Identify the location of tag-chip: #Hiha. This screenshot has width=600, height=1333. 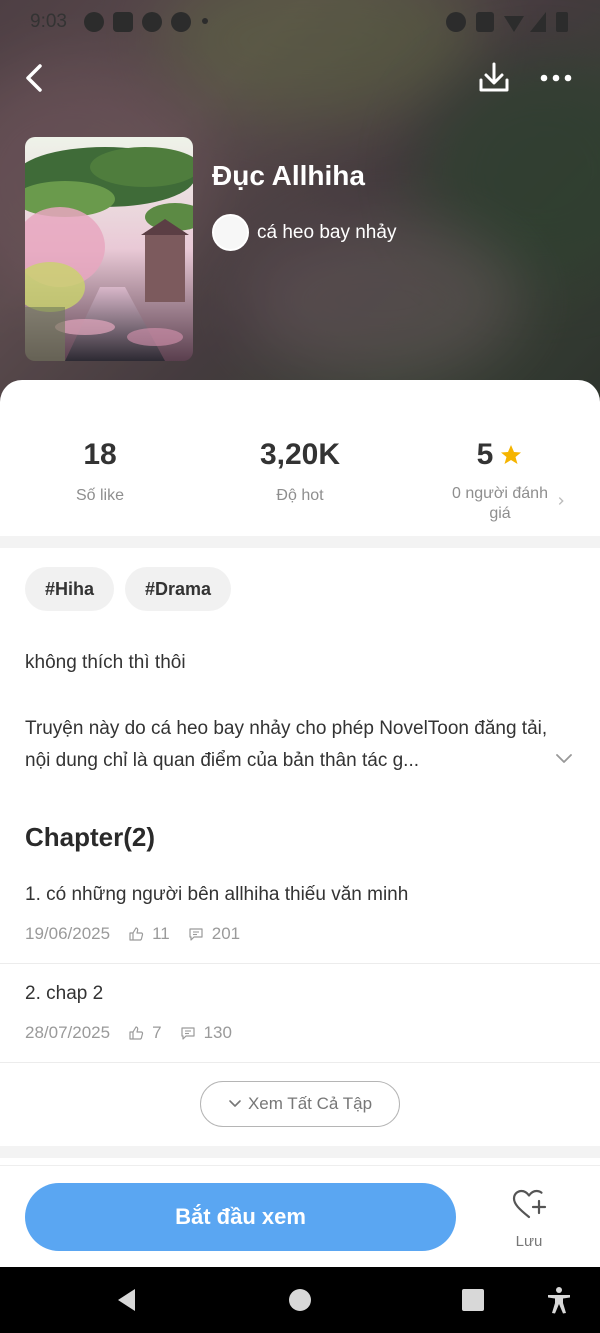
(70, 589).